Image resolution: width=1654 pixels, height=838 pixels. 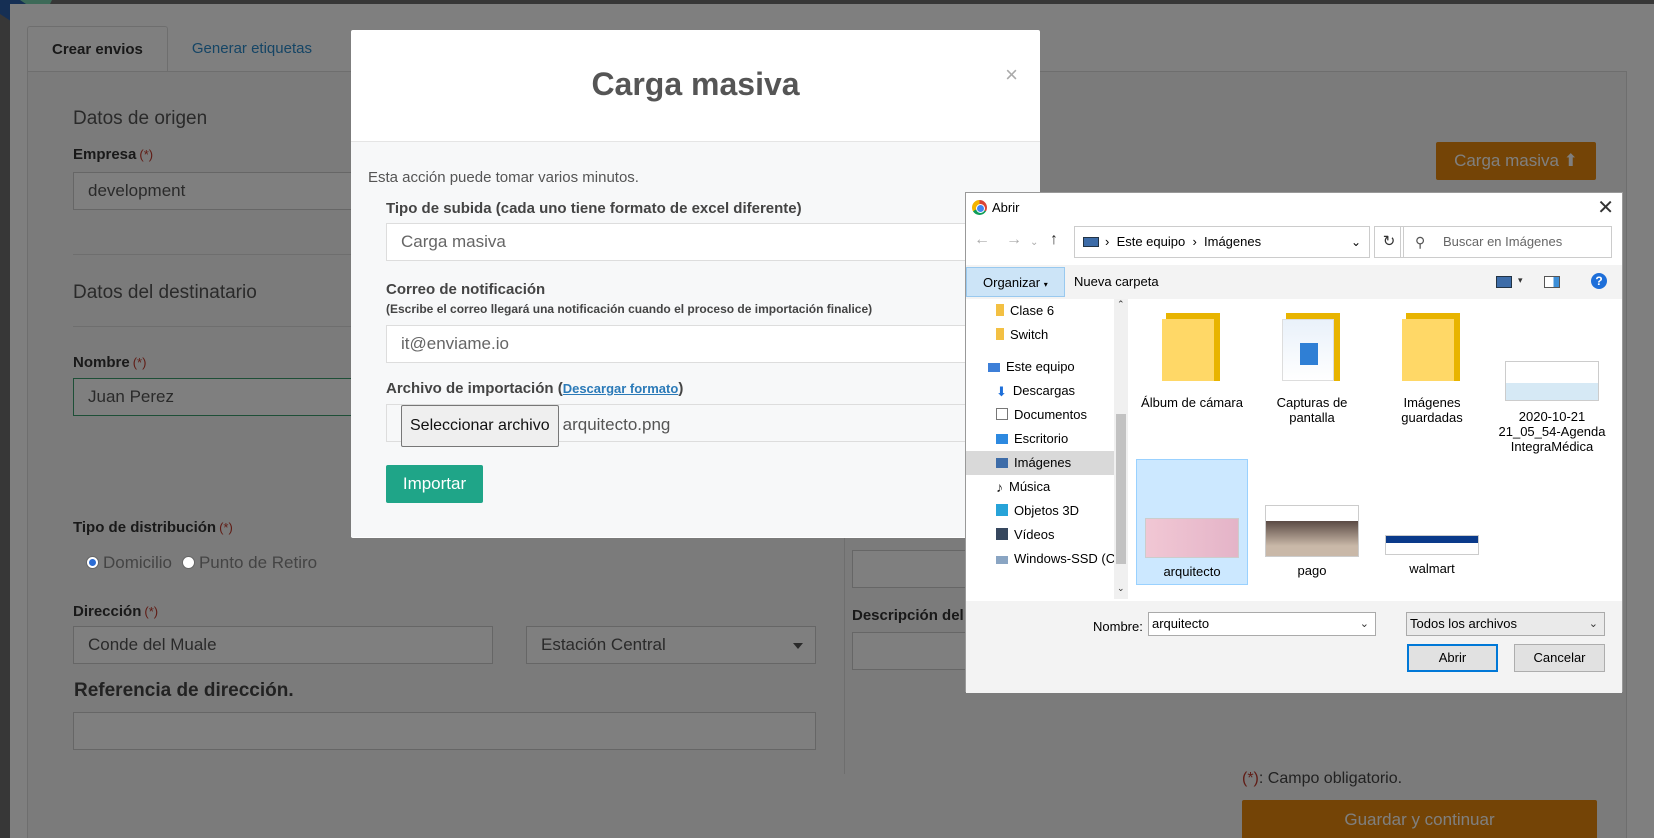 I want to click on tree-item-escritorio: Escritorio, so click(x=1032, y=439).